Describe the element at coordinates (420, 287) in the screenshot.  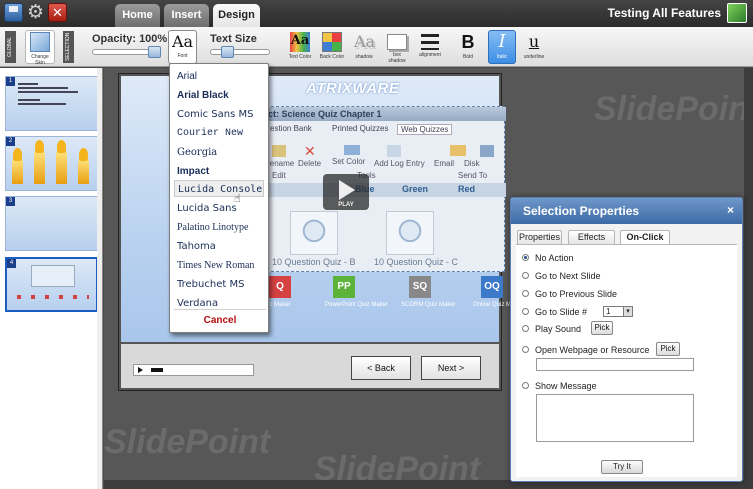
I see `quiz-maker-sq-icon: SQ` at that location.